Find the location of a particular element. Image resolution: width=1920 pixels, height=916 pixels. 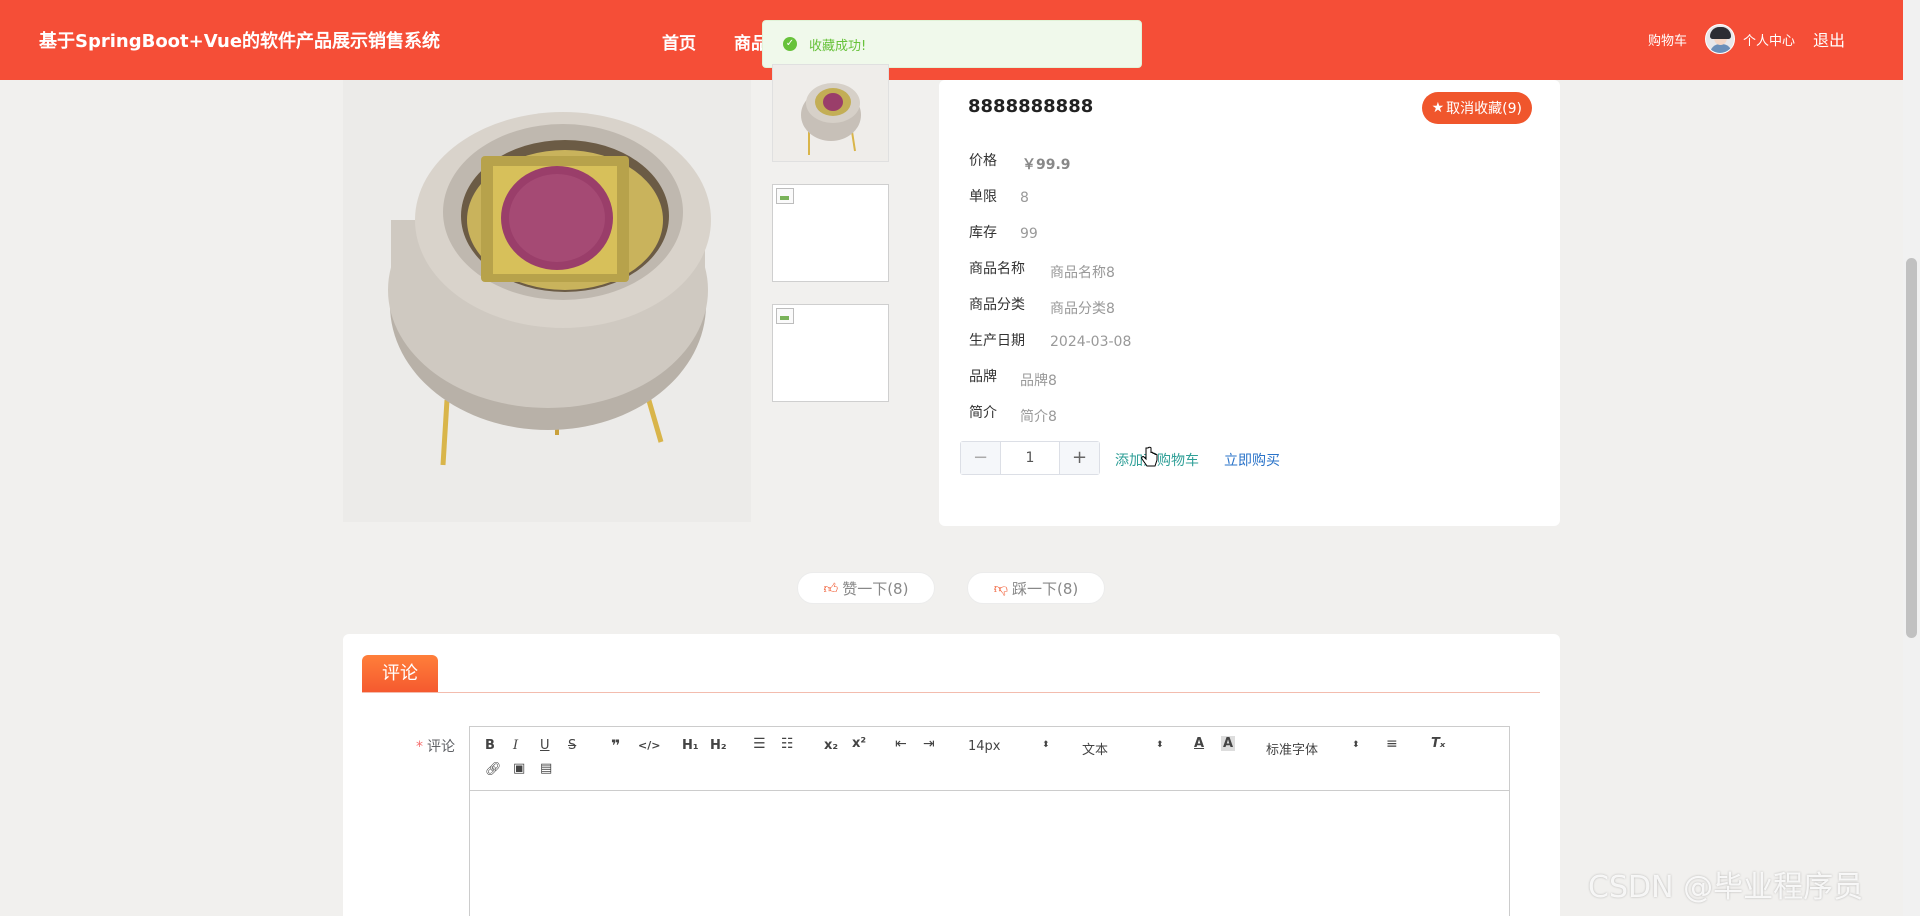

hand-cursor-icon is located at coordinates (1149, 456).